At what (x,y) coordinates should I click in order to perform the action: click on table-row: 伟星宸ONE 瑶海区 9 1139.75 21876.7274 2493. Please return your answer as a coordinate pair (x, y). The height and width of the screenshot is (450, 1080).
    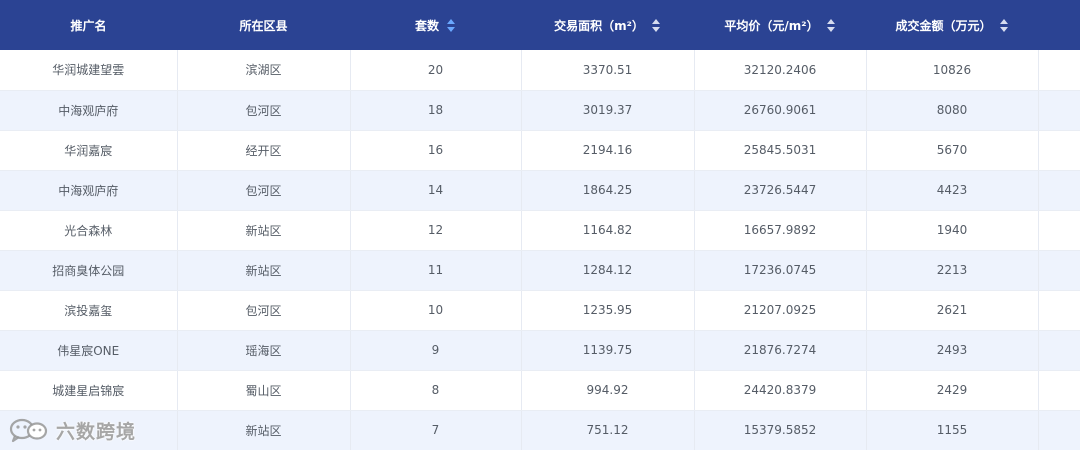
    Looking at the image, I should click on (540, 350).